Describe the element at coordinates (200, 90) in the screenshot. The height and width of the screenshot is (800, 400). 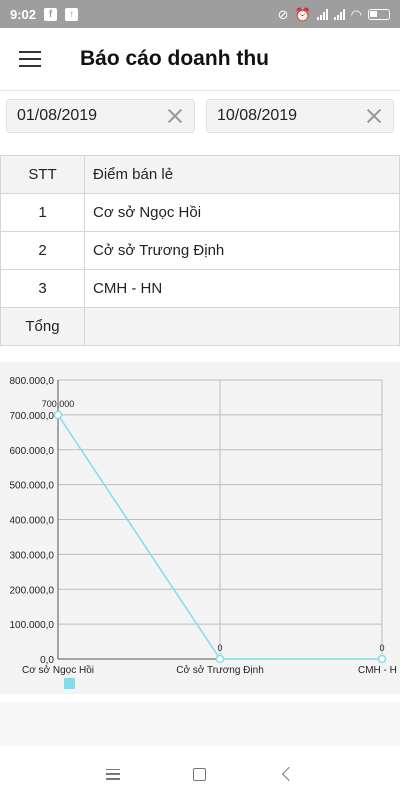
I see `app-bar-divider` at that location.